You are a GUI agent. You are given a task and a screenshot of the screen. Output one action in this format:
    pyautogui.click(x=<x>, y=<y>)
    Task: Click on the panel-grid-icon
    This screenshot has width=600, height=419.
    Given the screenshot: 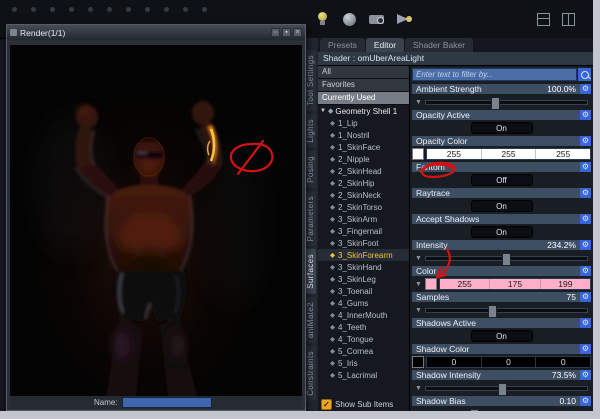 What is the action you would take?
    pyautogui.click(x=543, y=19)
    